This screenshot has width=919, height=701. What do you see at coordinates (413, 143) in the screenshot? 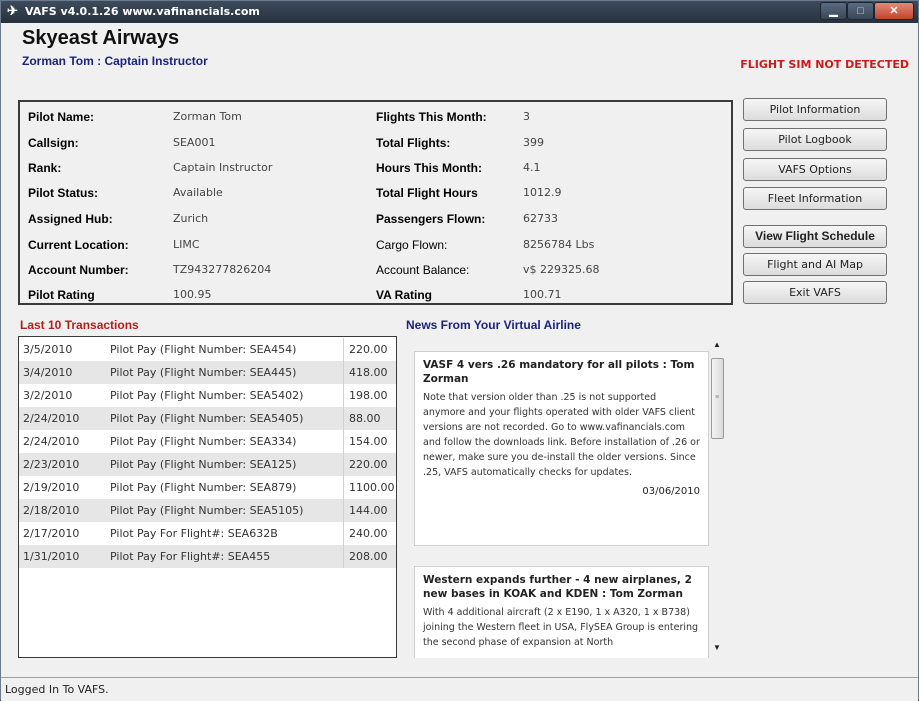
I see `total-flights-label: Total Flights:` at bounding box center [413, 143].